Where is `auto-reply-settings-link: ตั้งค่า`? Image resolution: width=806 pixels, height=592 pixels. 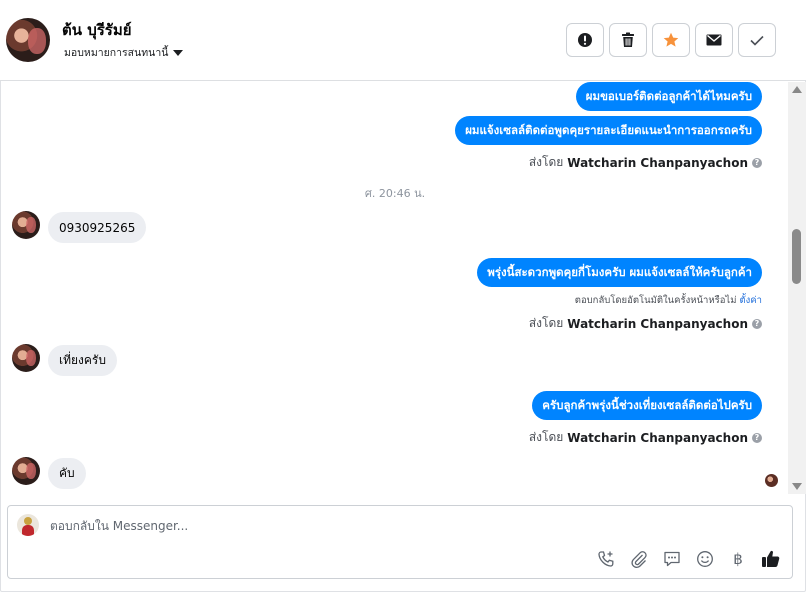 auto-reply-settings-link: ตั้งค่า is located at coordinates (751, 300).